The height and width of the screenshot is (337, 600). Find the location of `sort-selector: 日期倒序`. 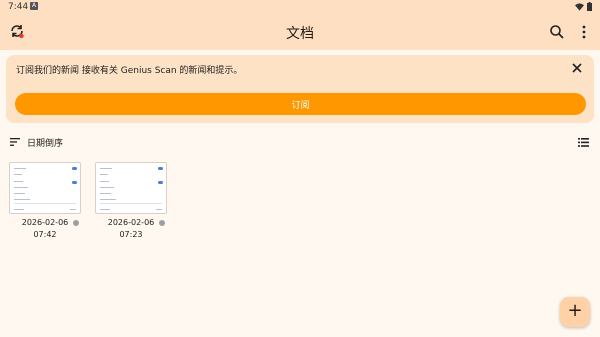

sort-selector: 日期倒序 is located at coordinates (36, 142).